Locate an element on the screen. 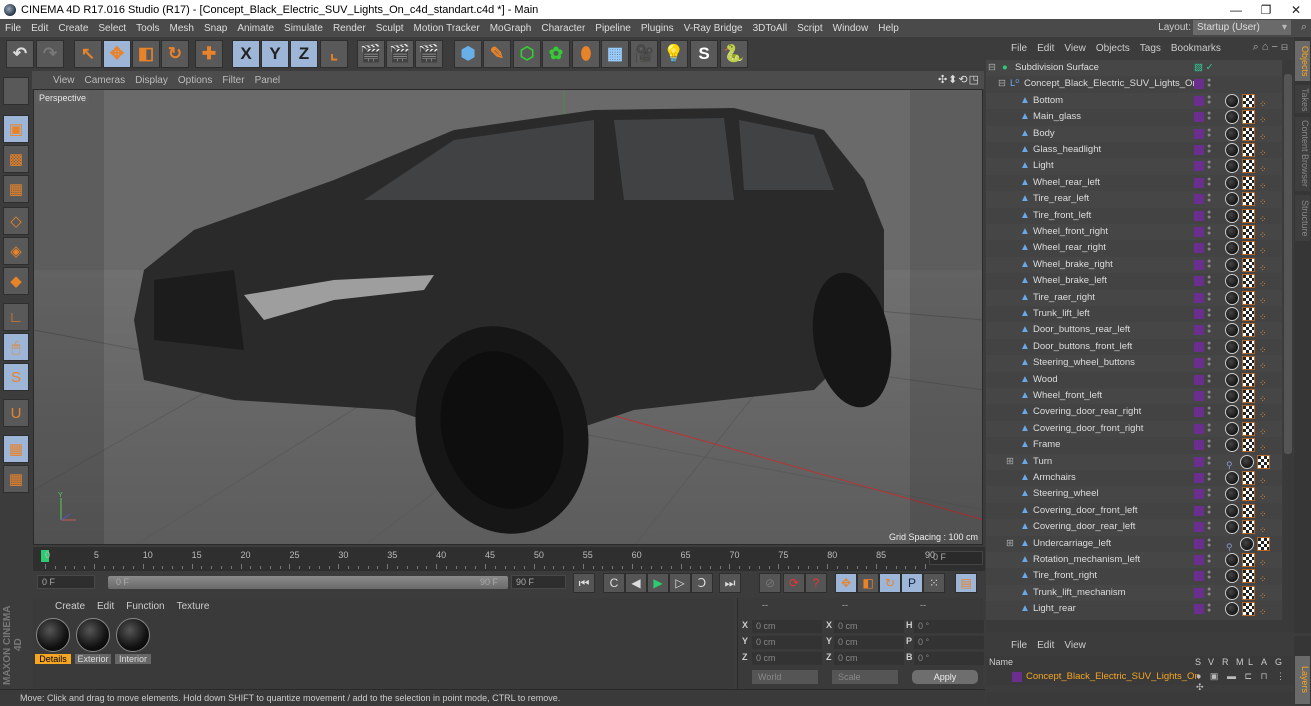 The image size is (1311, 706). current-frame-field: 0 F is located at coordinates (956, 558).